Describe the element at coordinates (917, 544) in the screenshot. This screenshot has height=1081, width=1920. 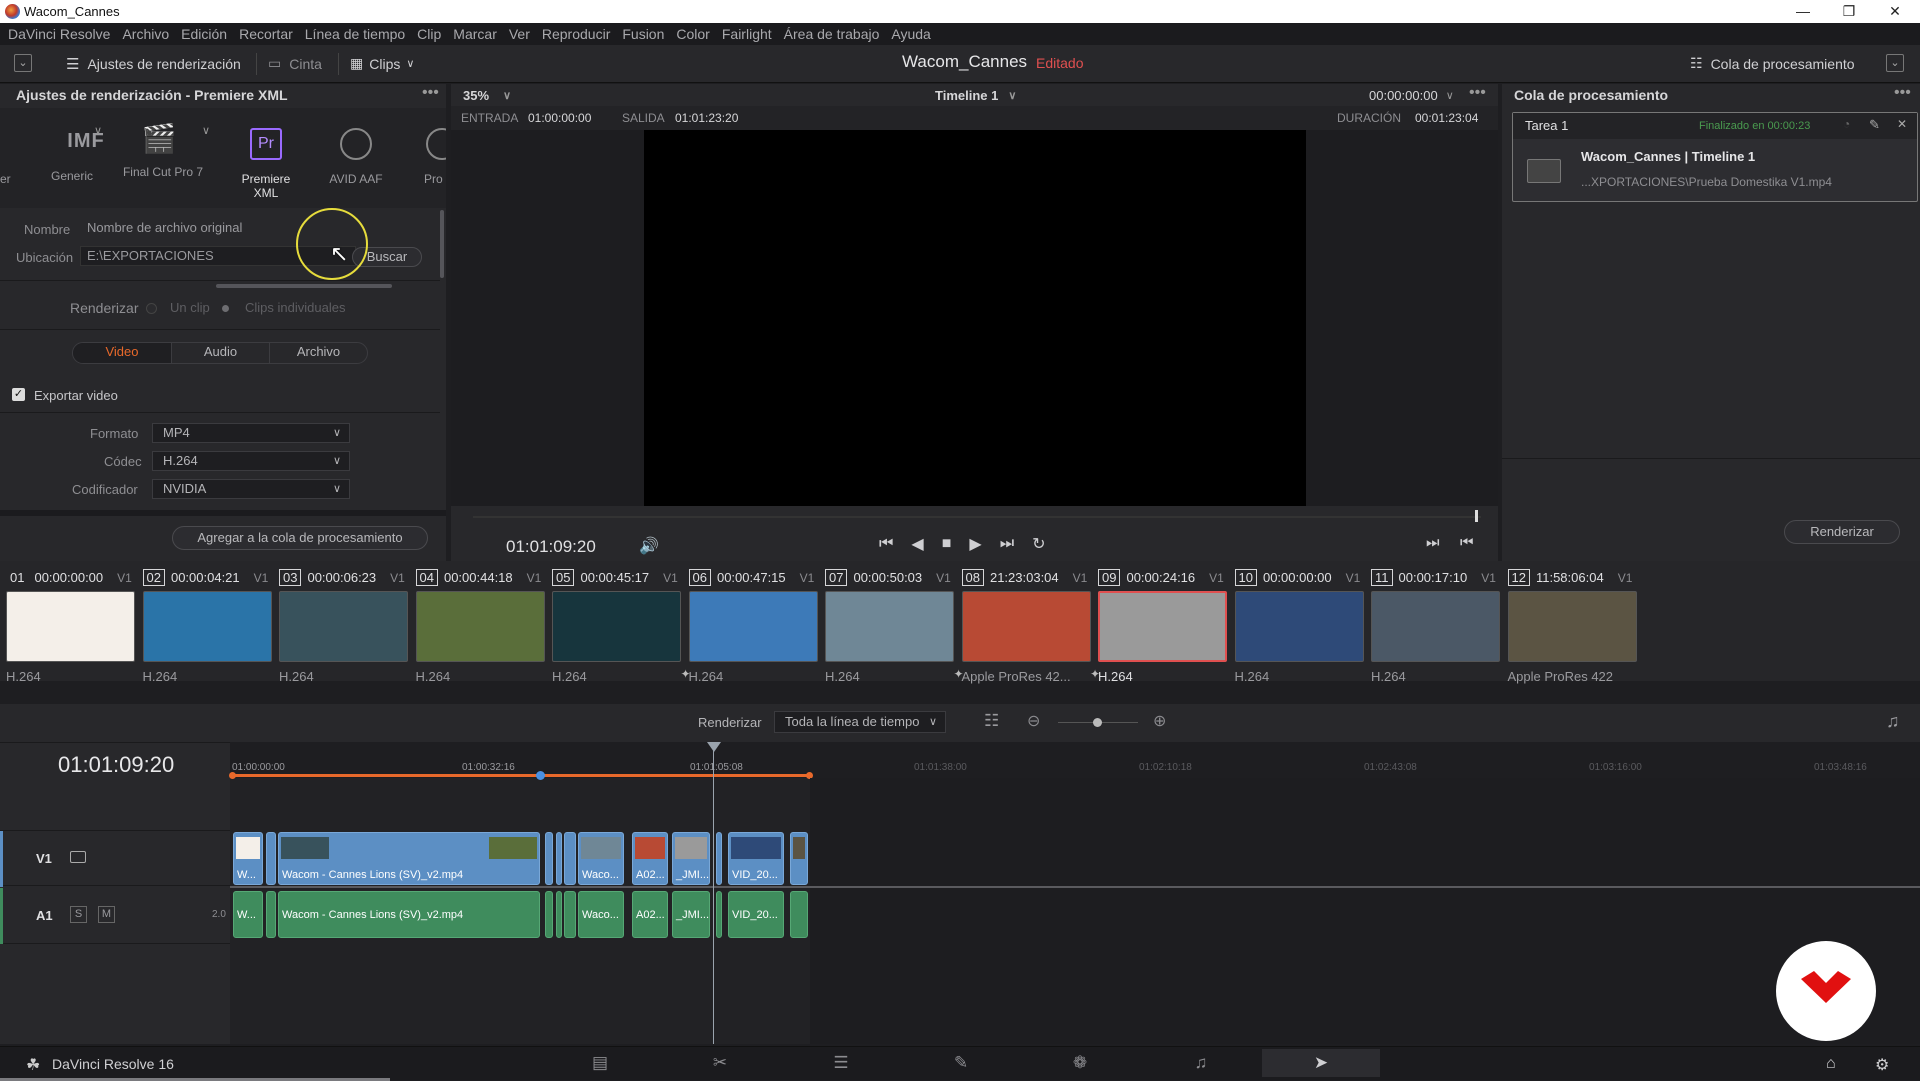
I see `reverse-play-icon: ◀` at that location.